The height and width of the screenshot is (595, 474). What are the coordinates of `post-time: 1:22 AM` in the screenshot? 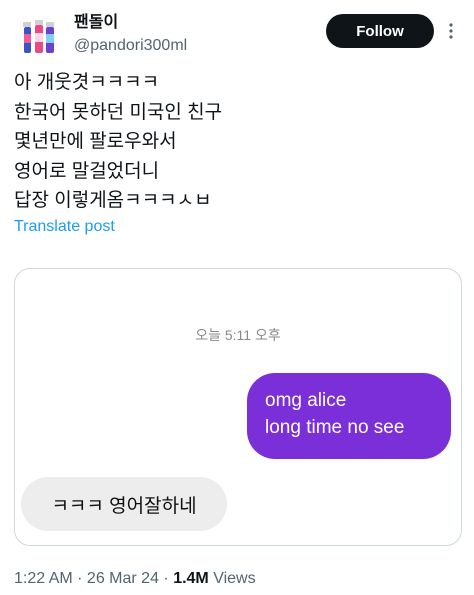 It's located at (43, 578).